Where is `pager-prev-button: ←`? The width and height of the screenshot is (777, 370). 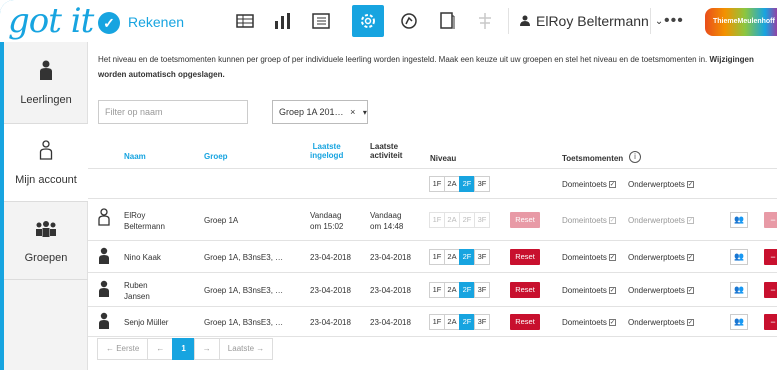 pager-prev-button: ← is located at coordinates (160, 349).